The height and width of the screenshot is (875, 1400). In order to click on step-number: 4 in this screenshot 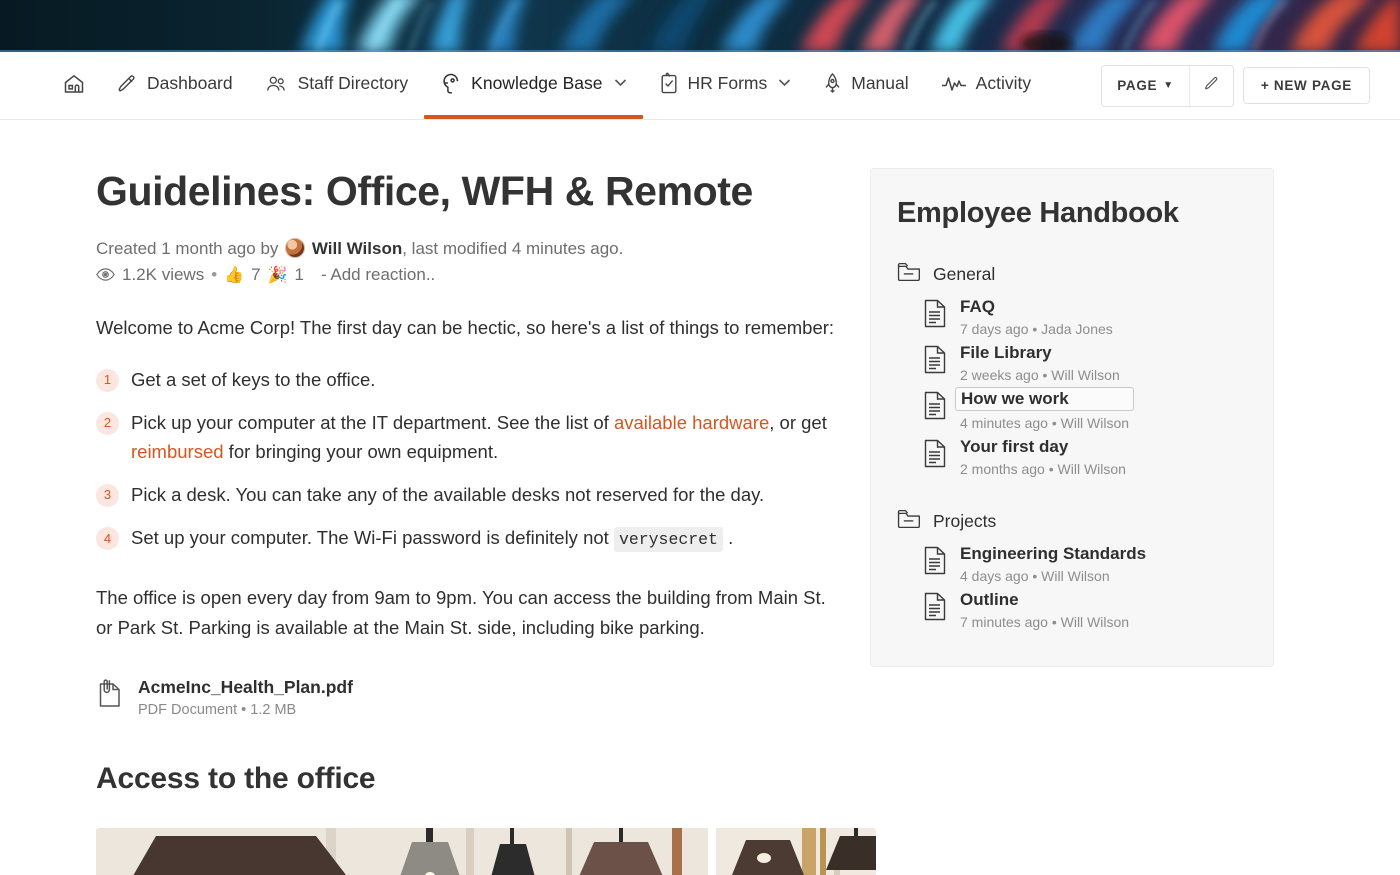, I will do `click(107, 539)`.